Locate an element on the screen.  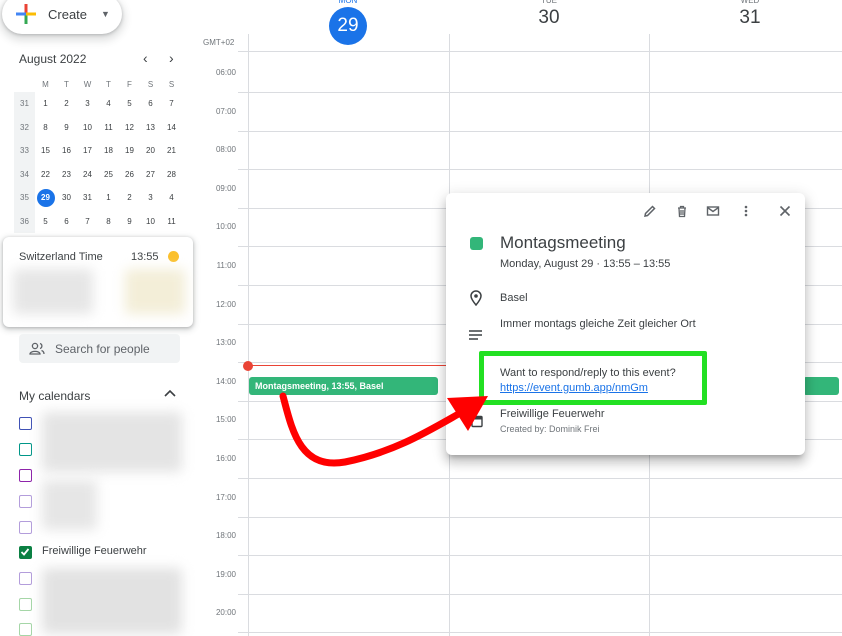
mini-calendar-day: 12 is located at coordinates (129, 128).